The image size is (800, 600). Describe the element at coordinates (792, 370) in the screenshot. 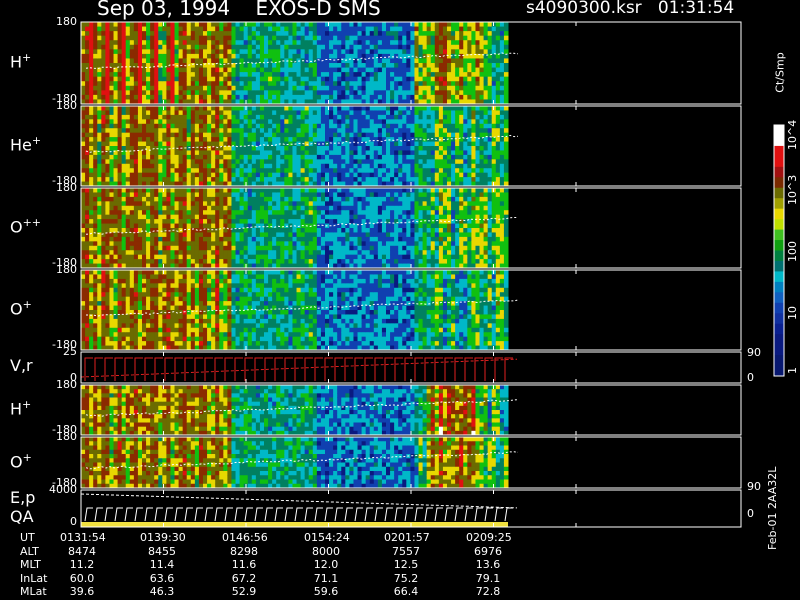

I see `colorbar-tick-4: 1` at that location.